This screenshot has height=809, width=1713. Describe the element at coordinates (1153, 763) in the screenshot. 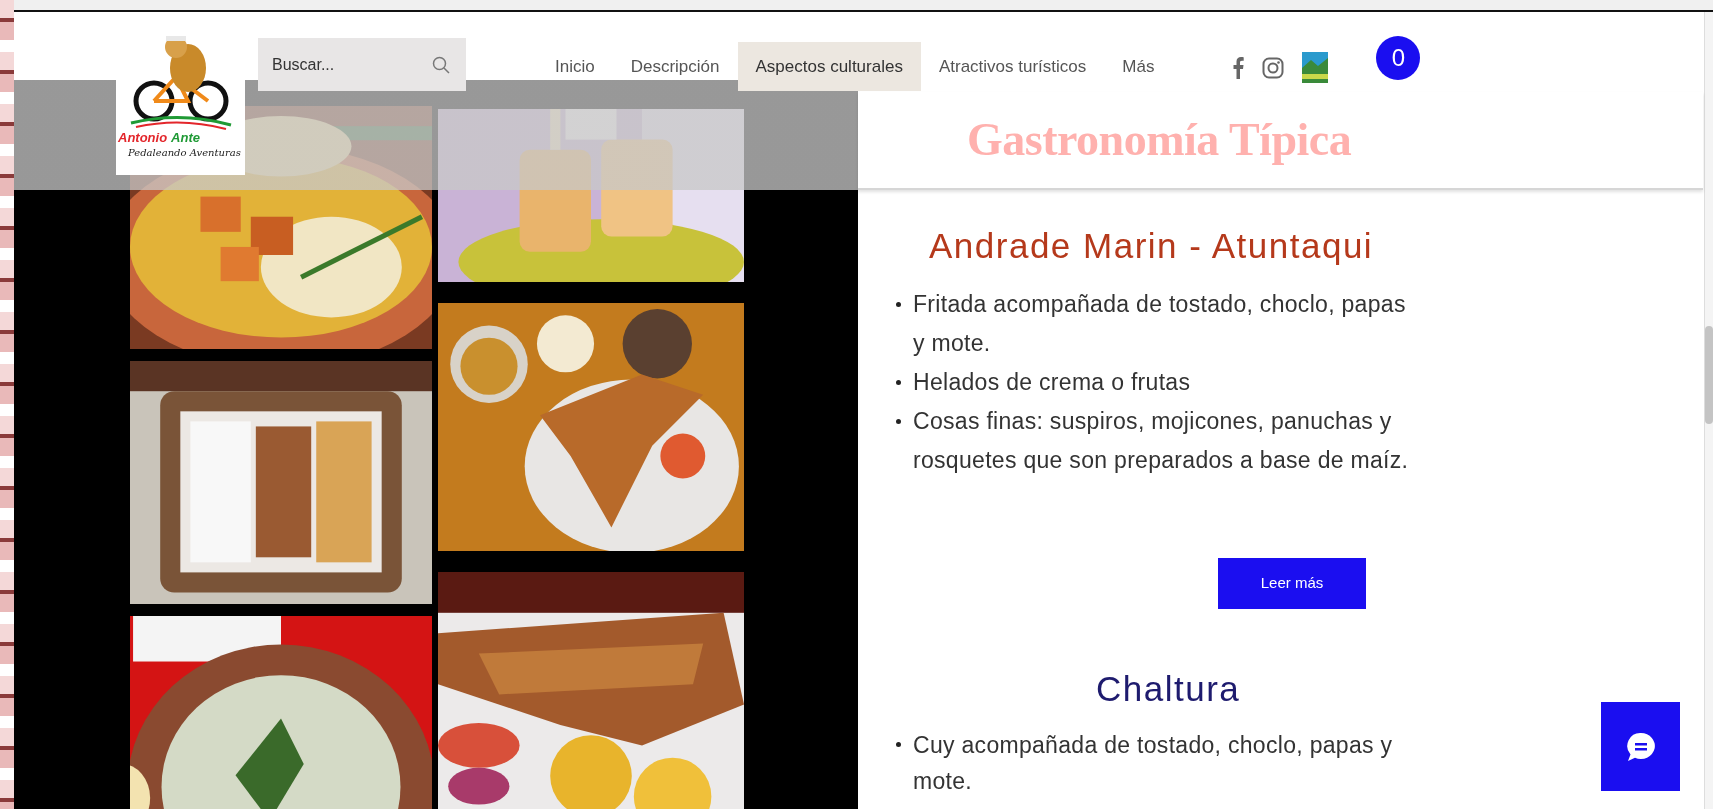

I see `list-item-text: Cuy acompañada de tostado, choclo, papas y mote.` at that location.